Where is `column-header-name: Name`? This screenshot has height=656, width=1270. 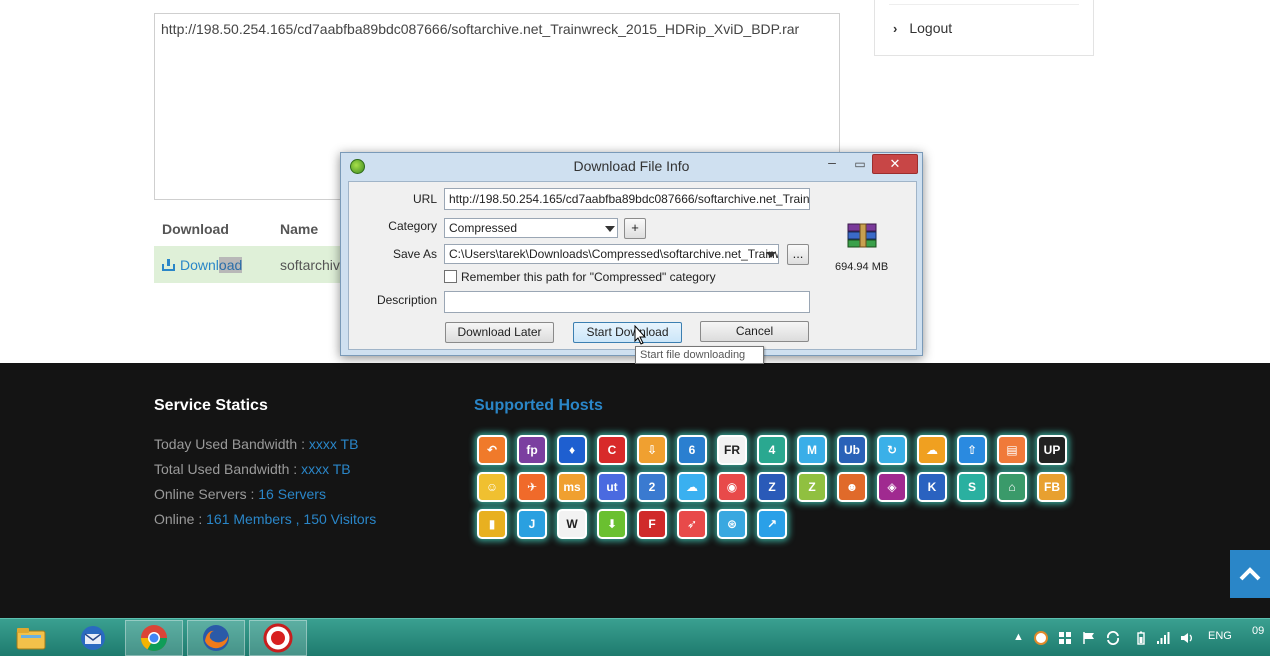 column-header-name: Name is located at coordinates (299, 229).